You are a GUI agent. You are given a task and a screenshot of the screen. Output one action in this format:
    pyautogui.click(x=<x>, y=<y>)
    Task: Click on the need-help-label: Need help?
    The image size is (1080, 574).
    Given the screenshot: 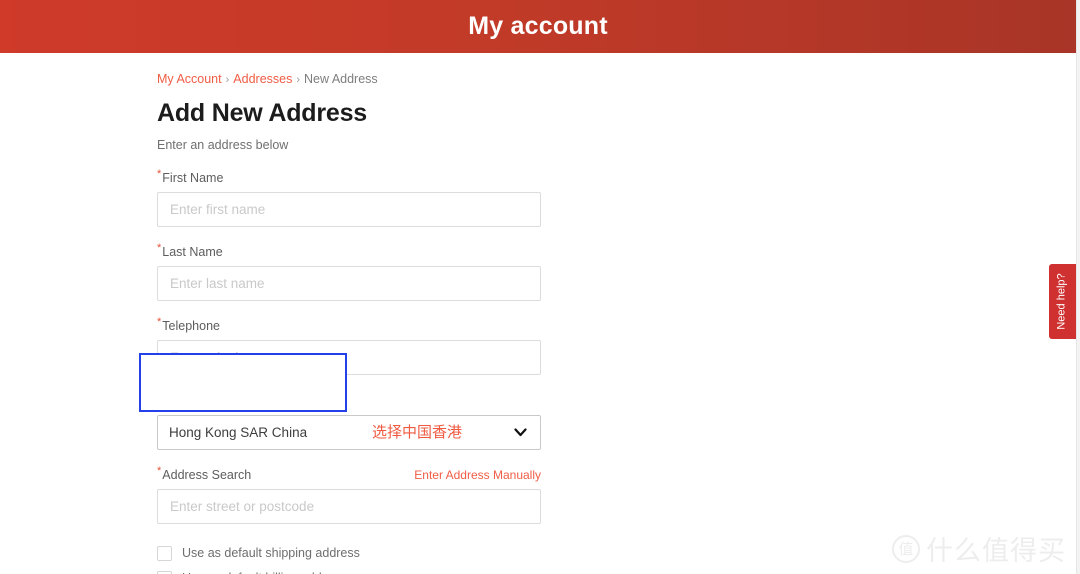 What is the action you would take?
    pyautogui.click(x=1062, y=301)
    